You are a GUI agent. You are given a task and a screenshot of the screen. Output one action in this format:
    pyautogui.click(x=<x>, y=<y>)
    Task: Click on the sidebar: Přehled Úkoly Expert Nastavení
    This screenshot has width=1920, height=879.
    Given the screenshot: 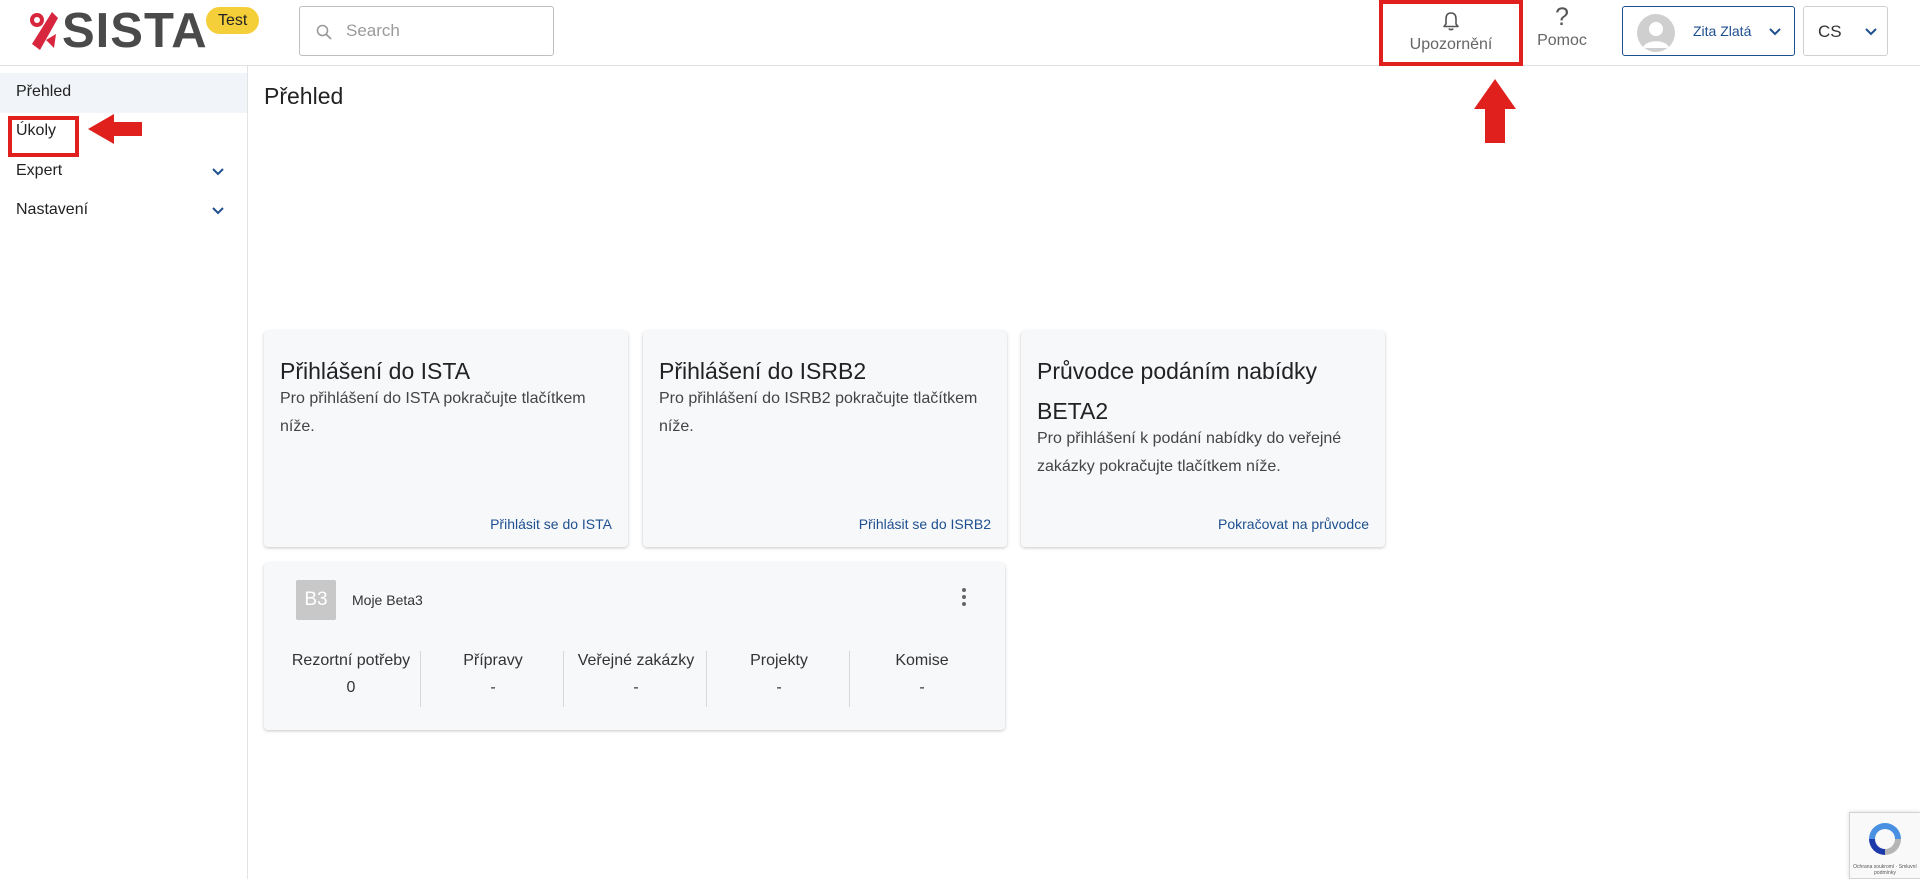 What is the action you would take?
    pyautogui.click(x=124, y=472)
    